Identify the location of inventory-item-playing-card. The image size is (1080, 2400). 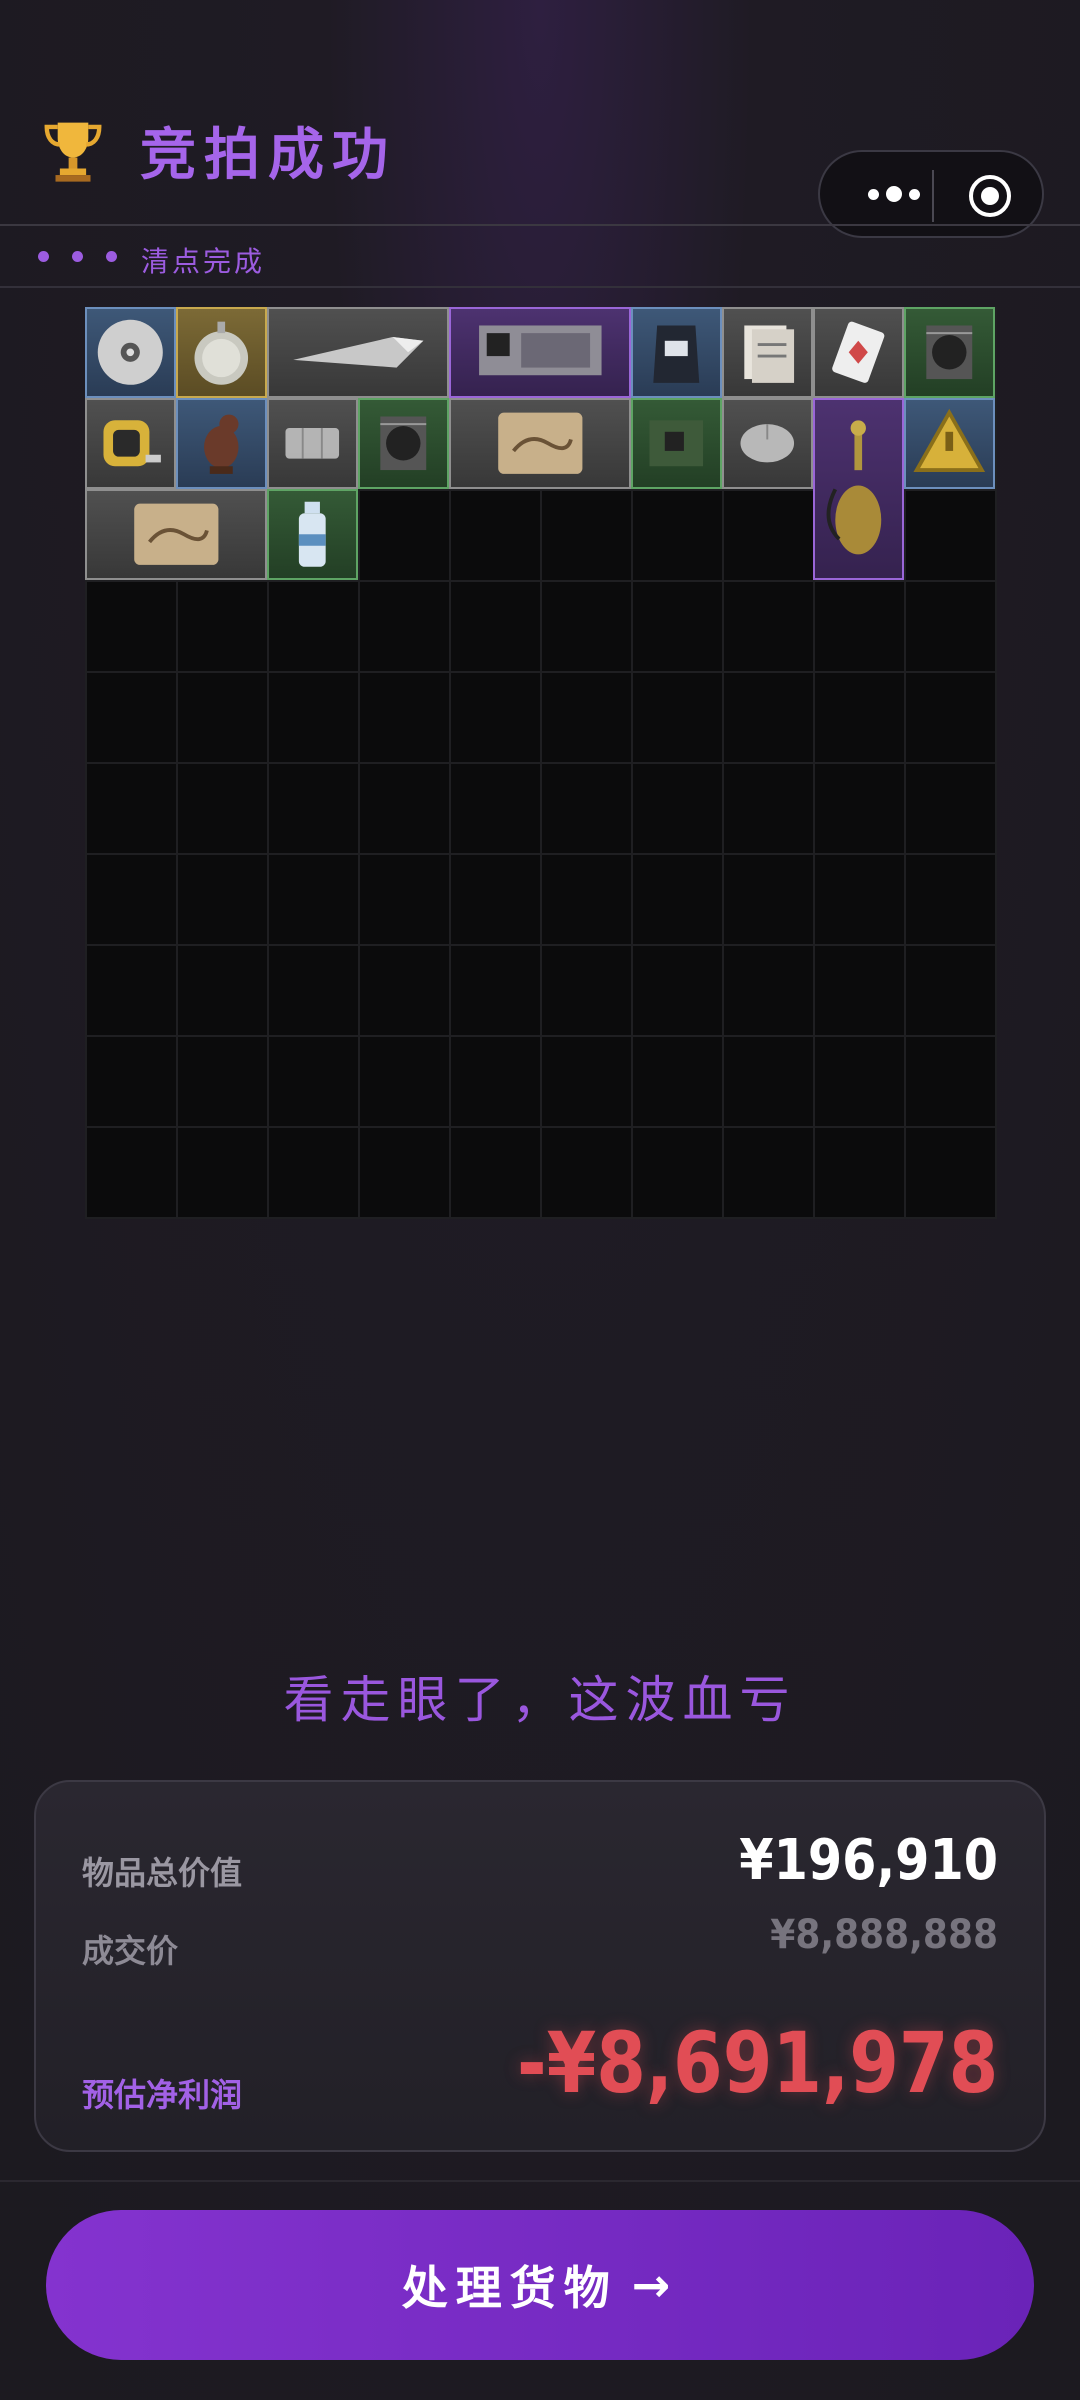
(858, 352).